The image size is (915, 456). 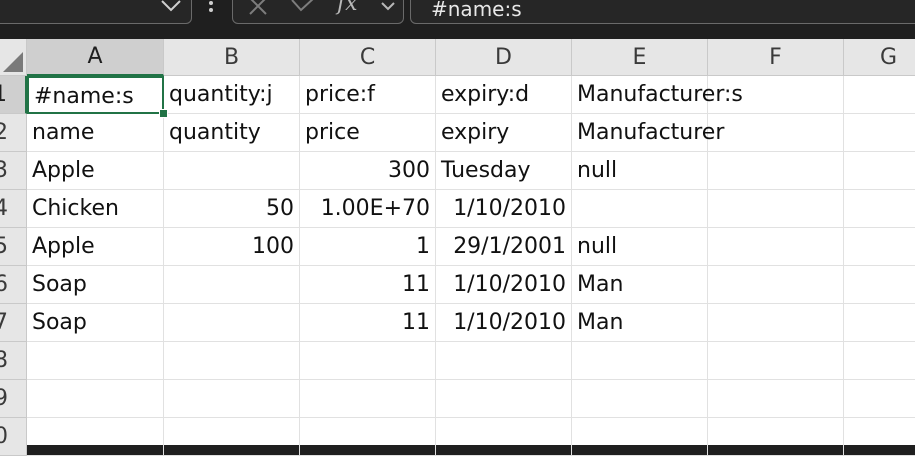 What do you see at coordinates (95, 209) in the screenshot?
I see `cell-a4: Chicken` at bounding box center [95, 209].